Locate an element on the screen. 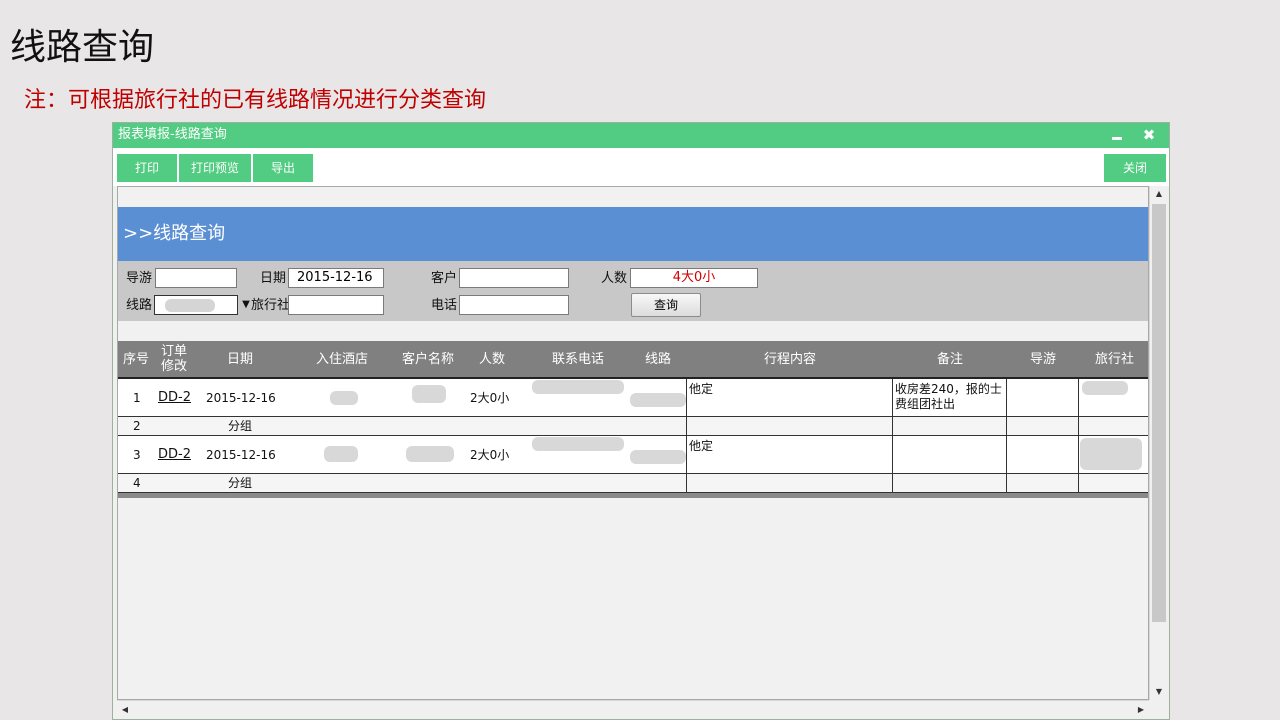 The image size is (1280, 720). agency-label: 旅行社 is located at coordinates (271, 305).